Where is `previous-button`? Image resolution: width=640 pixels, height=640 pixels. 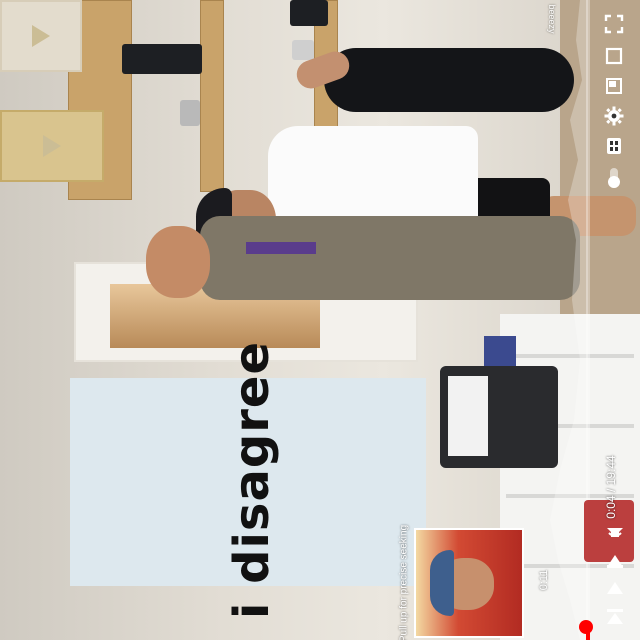 previous-button is located at coordinates (615, 617).